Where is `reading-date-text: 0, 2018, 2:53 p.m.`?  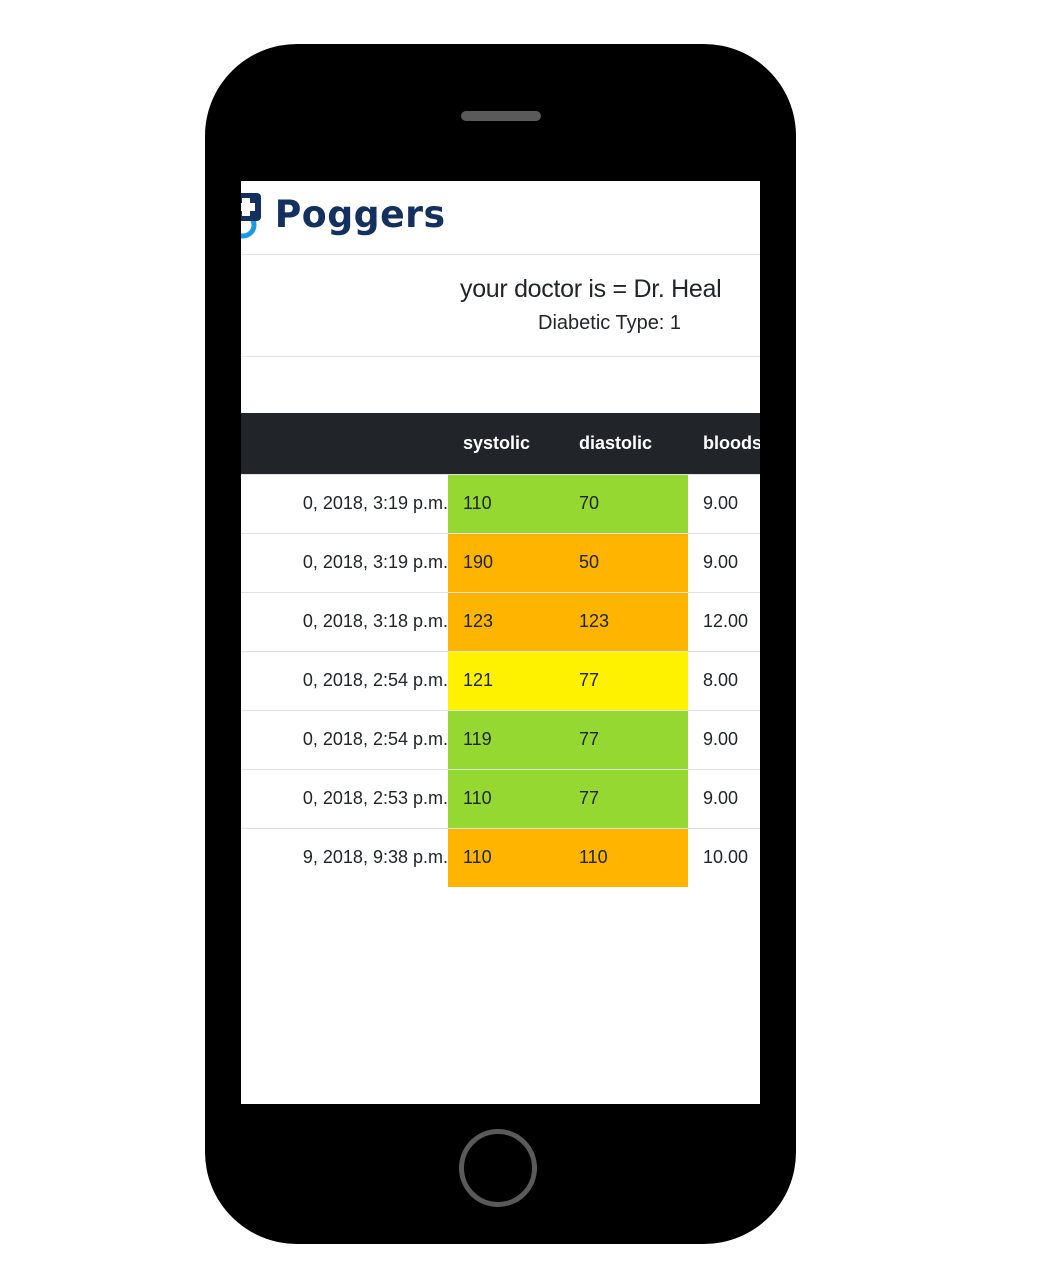
reading-date-text: 0, 2018, 2:53 p.m. is located at coordinates (375, 798).